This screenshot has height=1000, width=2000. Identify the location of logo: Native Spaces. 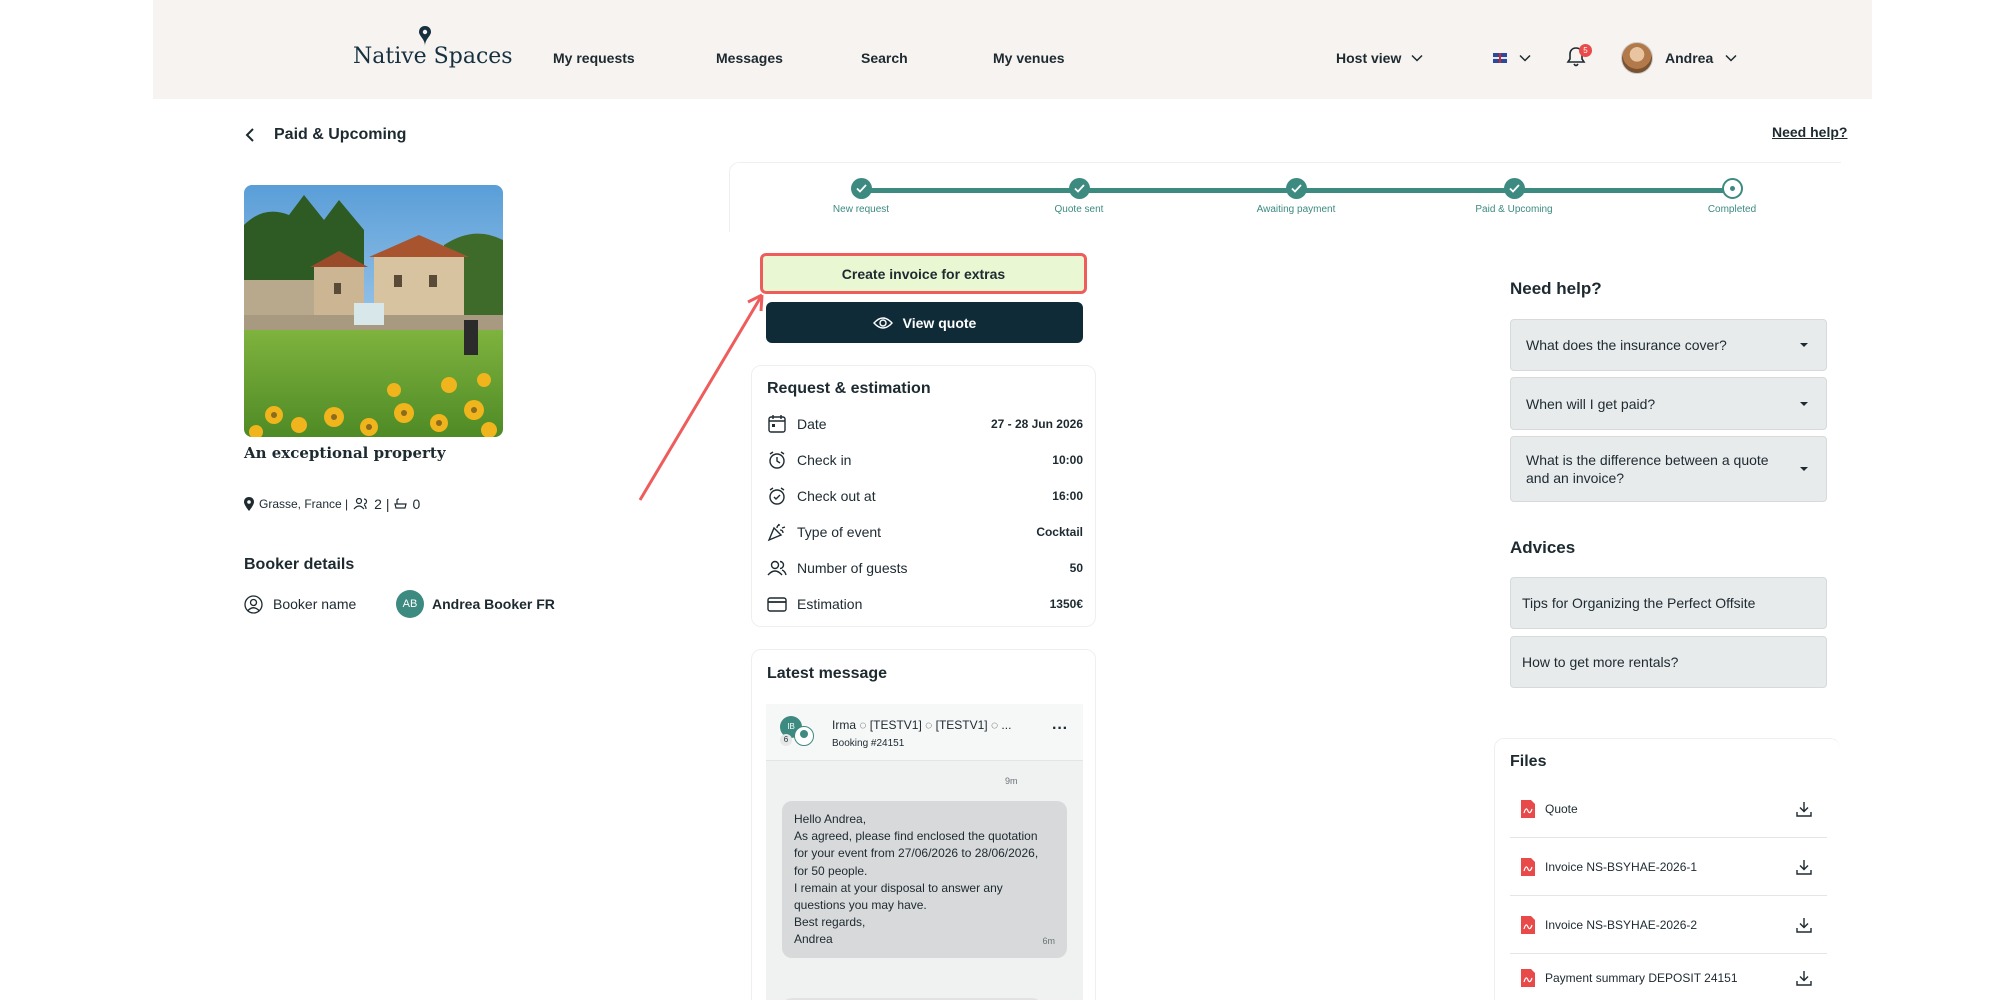
(433, 51).